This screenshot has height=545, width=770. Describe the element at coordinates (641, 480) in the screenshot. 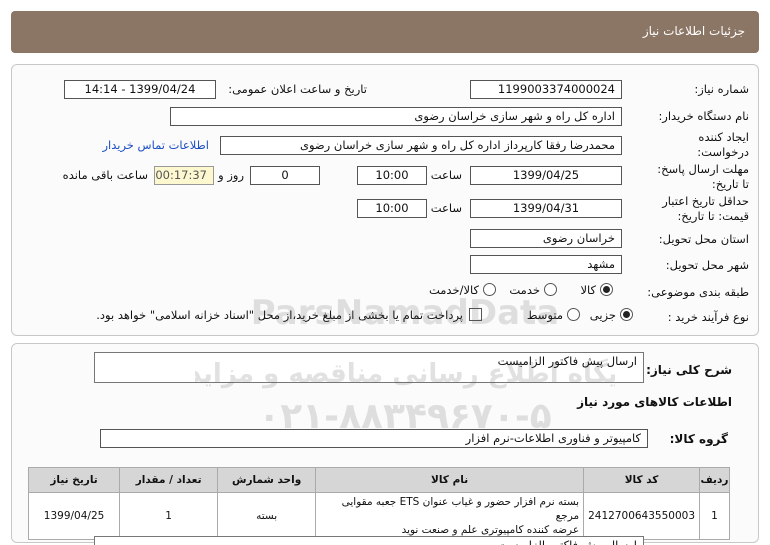

I see `col-code-header: کد کالا` at that location.